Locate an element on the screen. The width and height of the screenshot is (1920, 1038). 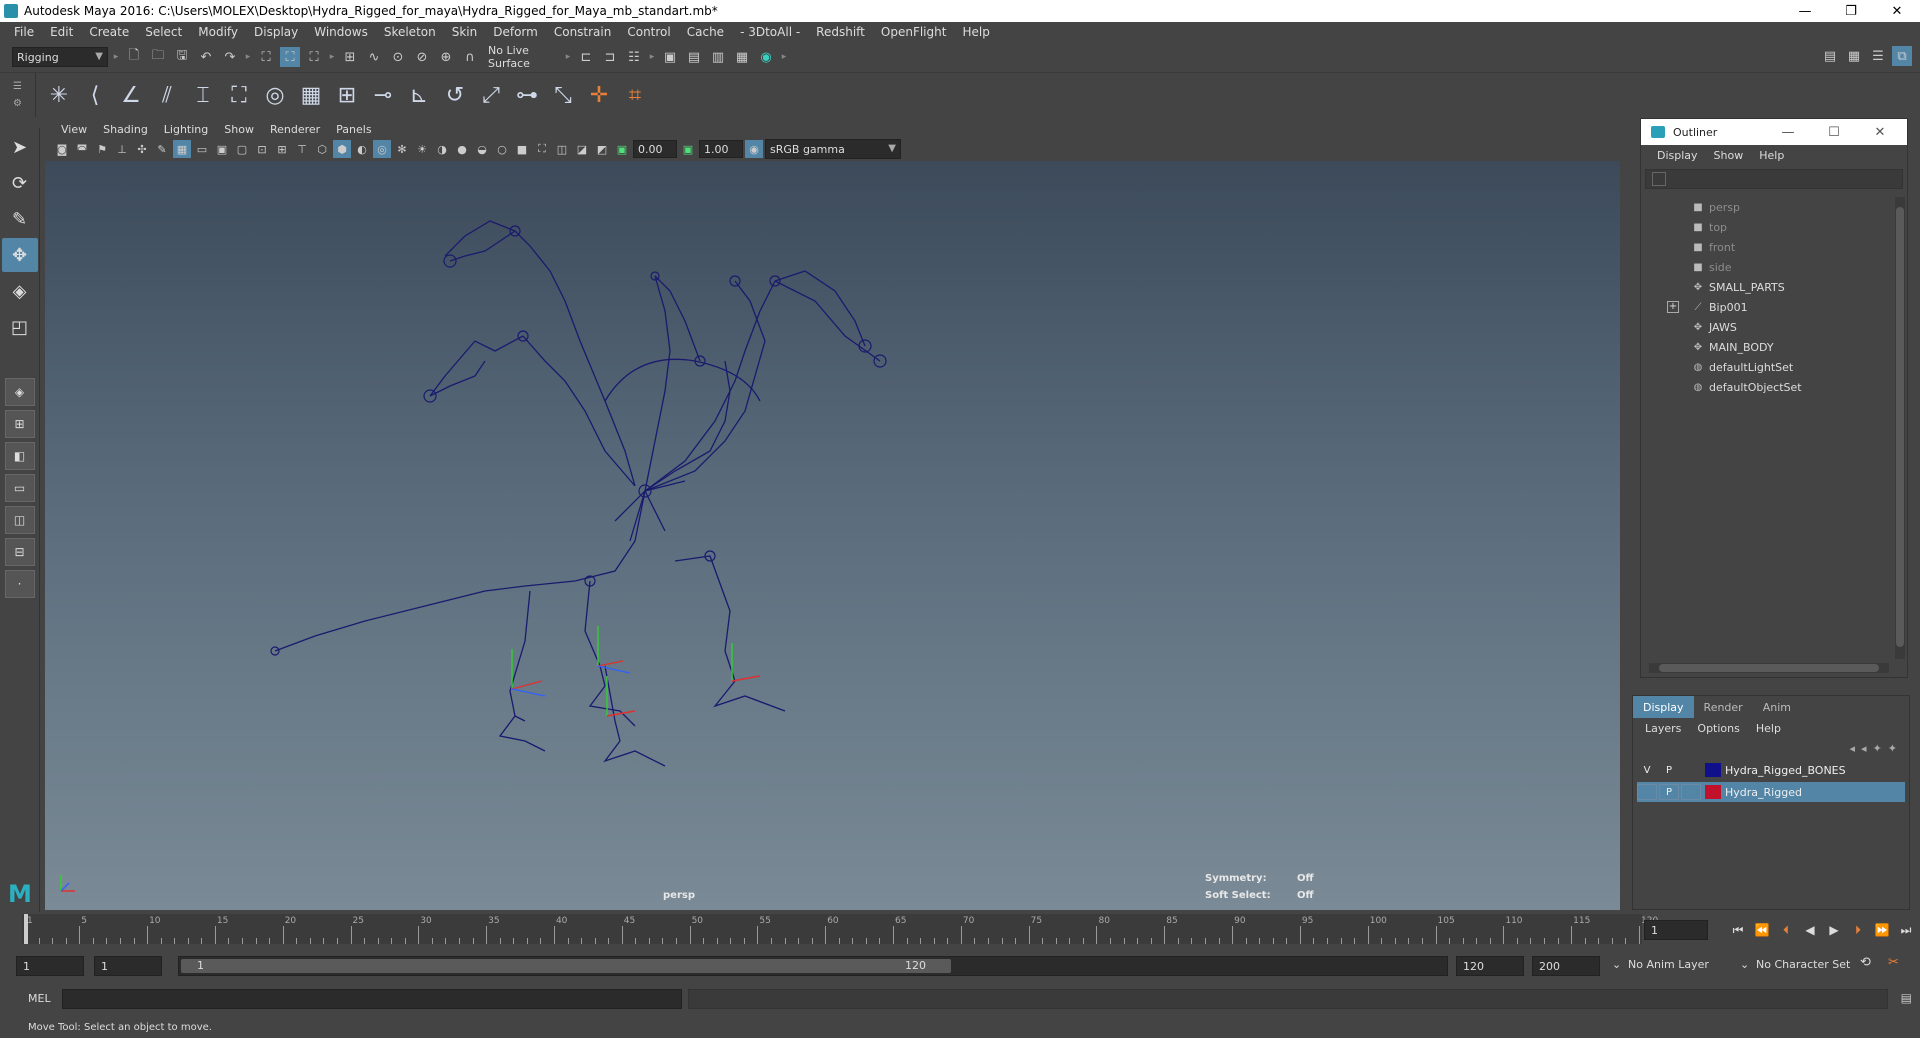
menu-select: Select is located at coordinates (163, 32).